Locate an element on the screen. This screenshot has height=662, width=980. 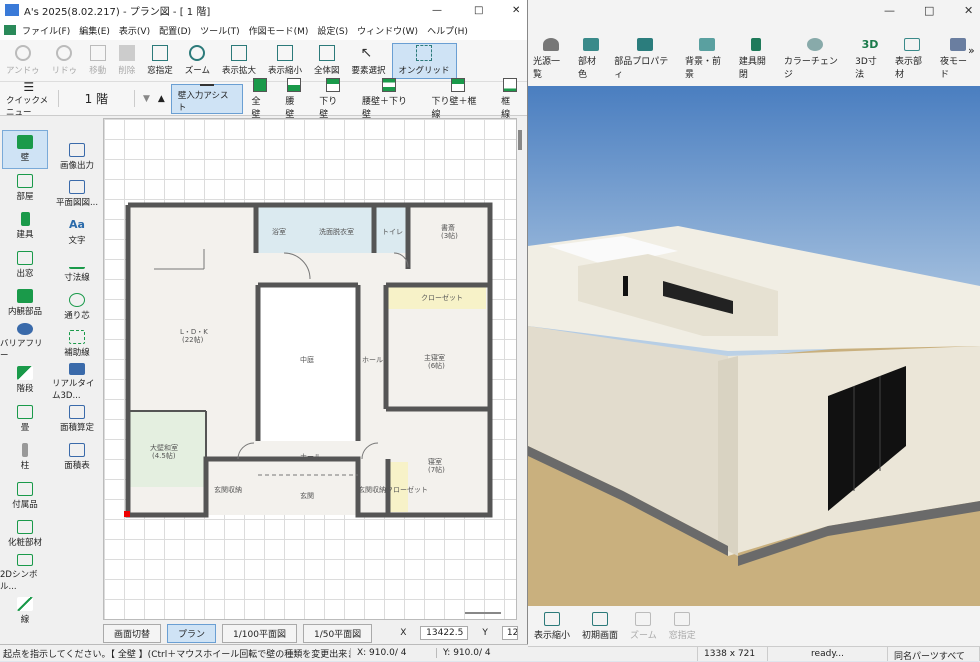
room-label-entrance-closet: 玄関収納クローゼット is located at coordinates (393, 490).